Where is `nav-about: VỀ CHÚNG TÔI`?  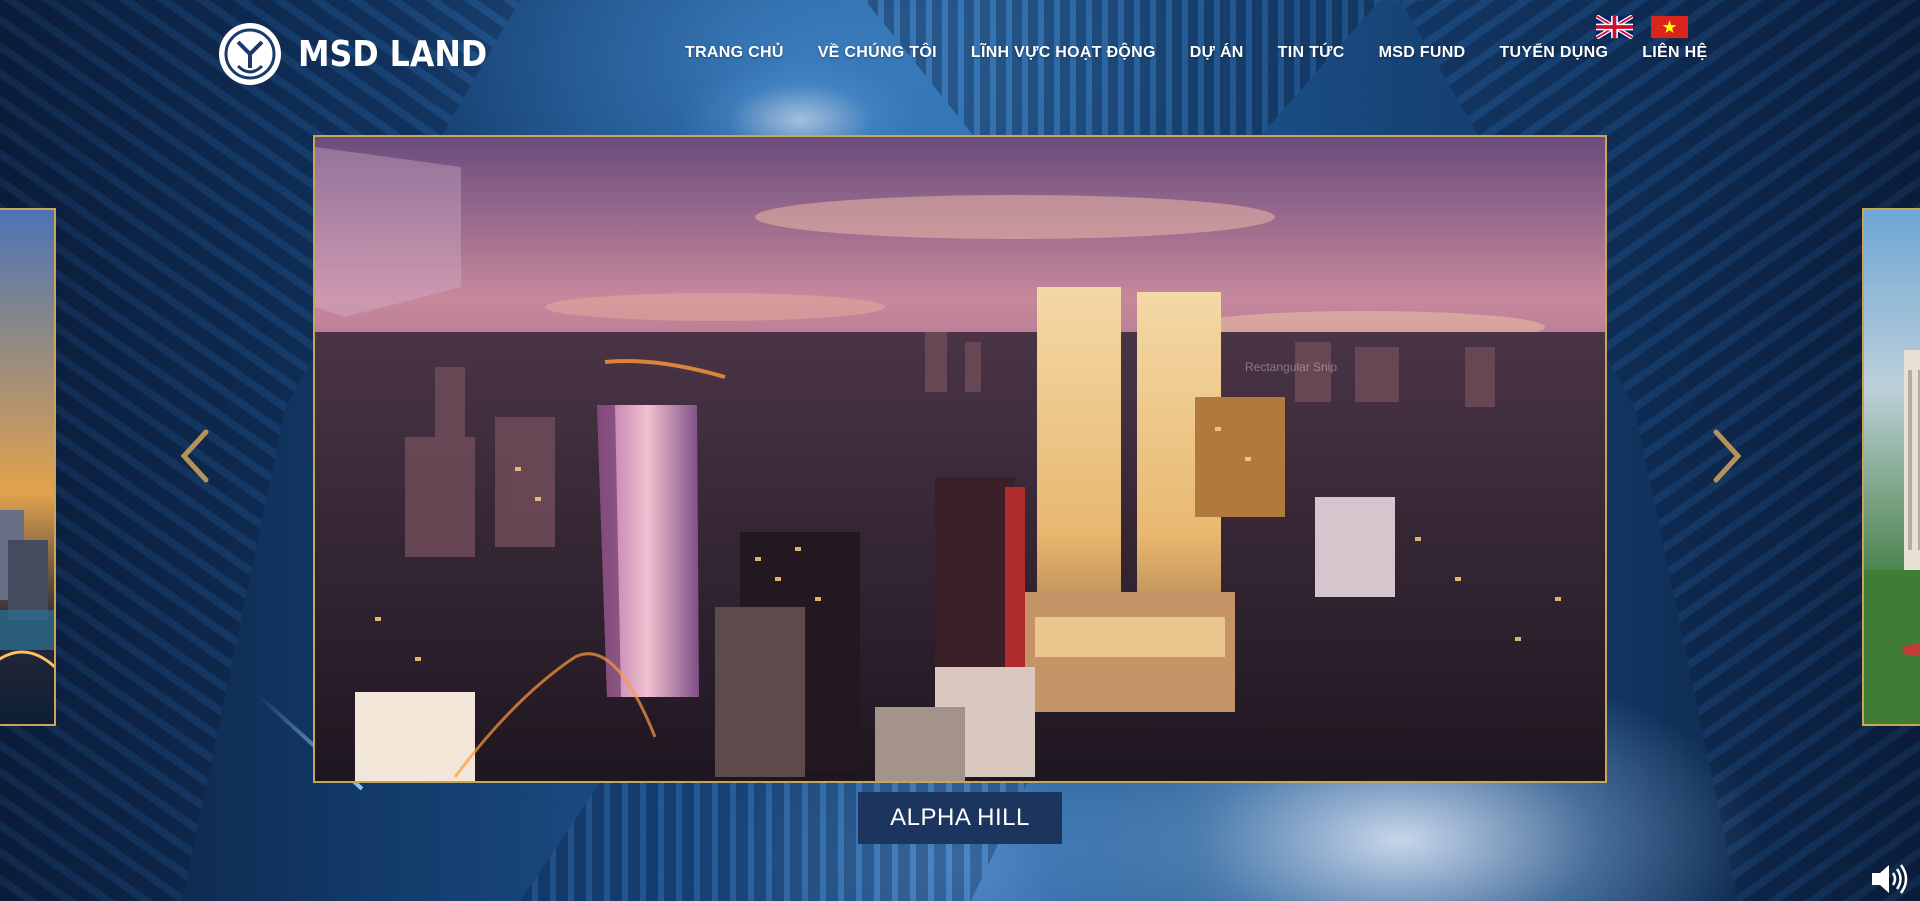 nav-about: VỀ CHÚNG TÔI is located at coordinates (877, 53).